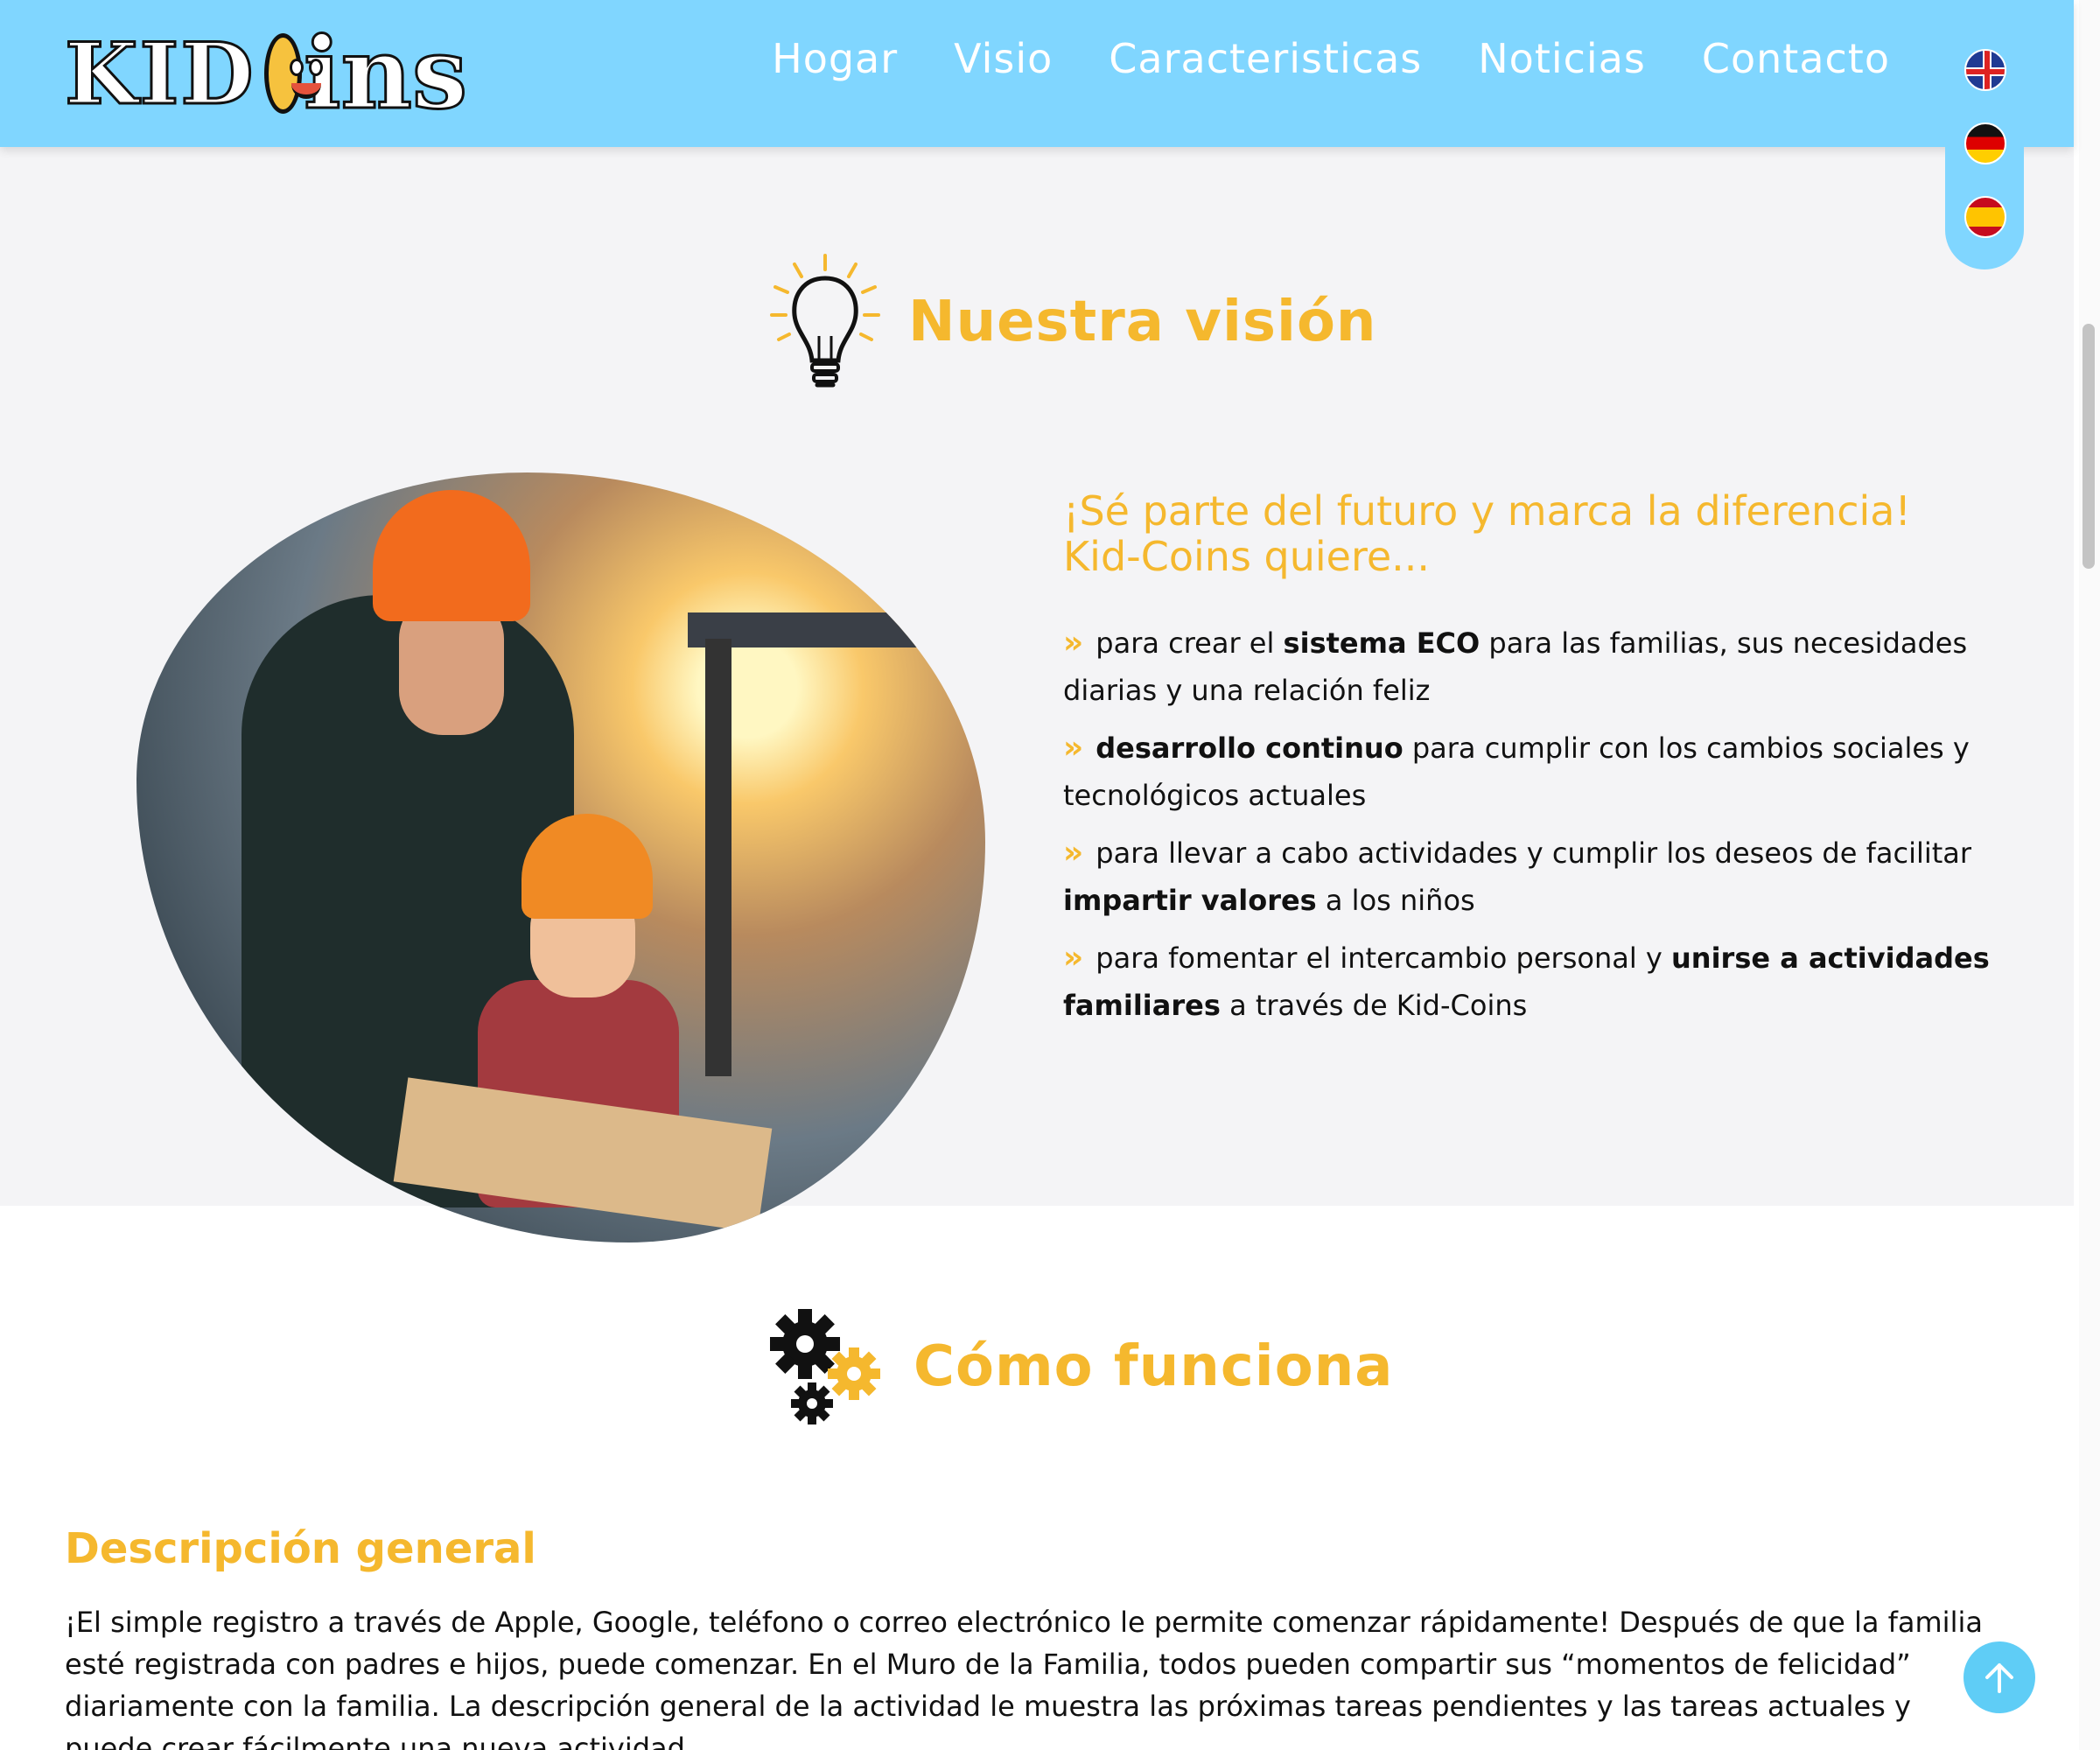  I want to click on scroll-to-top-button, so click(1999, 1677).